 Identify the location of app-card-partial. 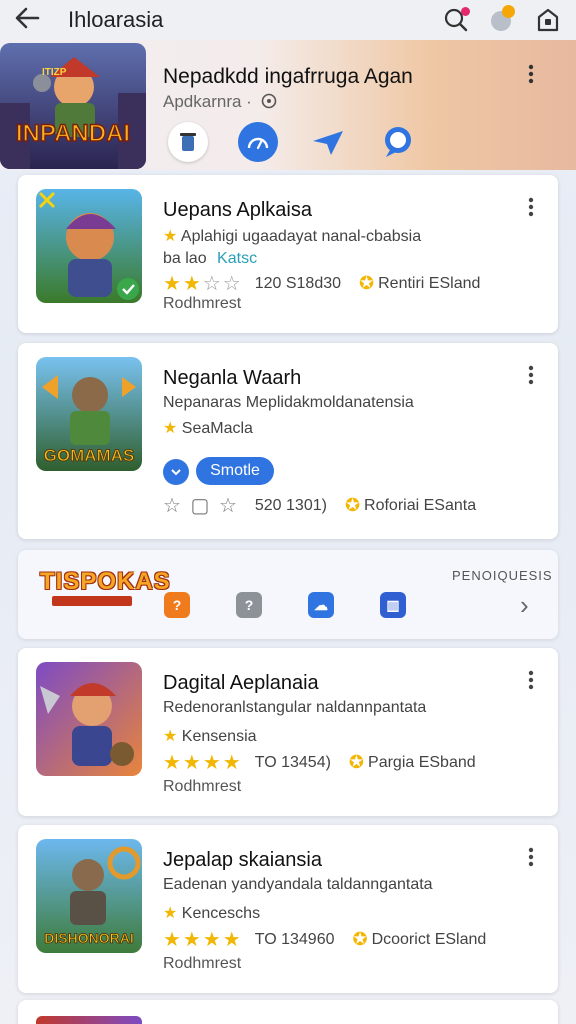
(288, 1012).